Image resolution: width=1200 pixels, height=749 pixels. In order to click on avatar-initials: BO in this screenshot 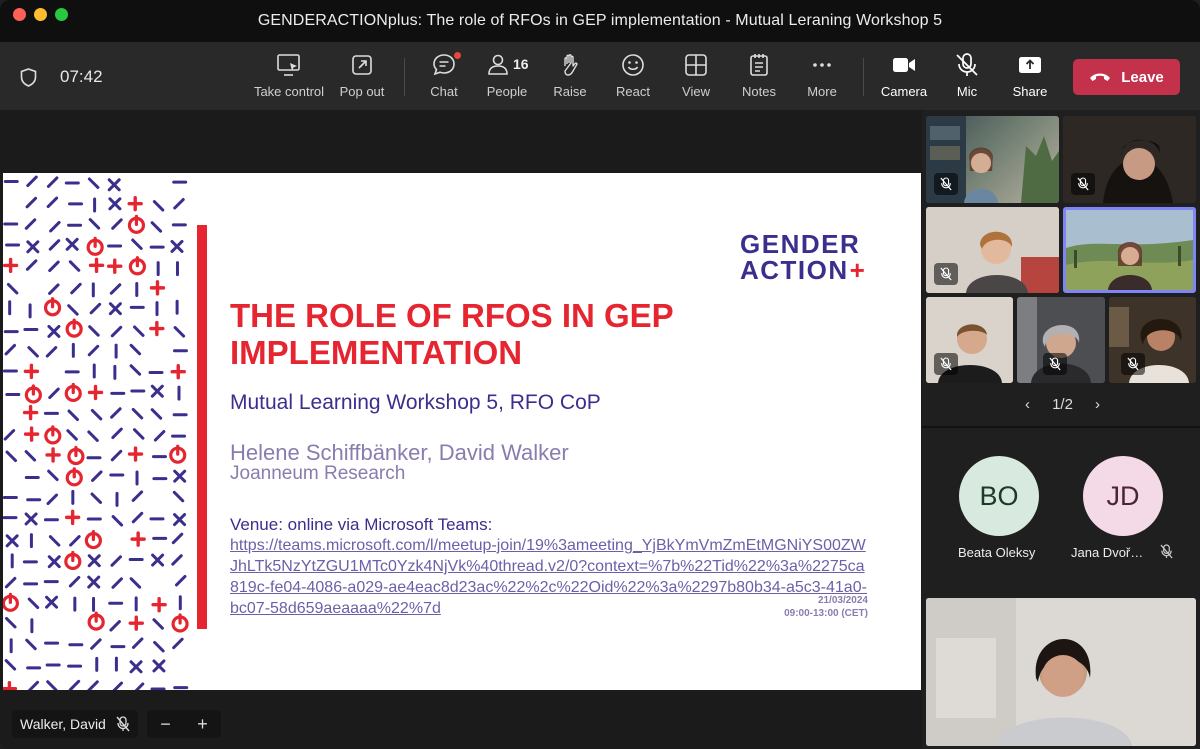, I will do `click(999, 495)`.